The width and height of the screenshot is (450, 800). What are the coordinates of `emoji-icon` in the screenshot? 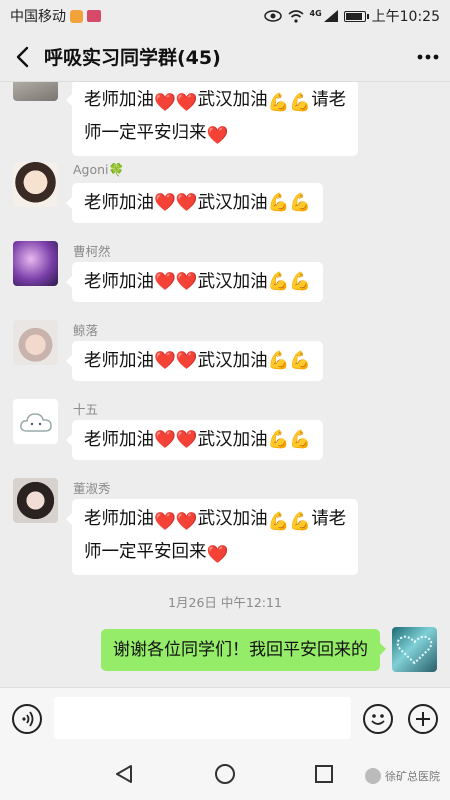 It's located at (378, 719).